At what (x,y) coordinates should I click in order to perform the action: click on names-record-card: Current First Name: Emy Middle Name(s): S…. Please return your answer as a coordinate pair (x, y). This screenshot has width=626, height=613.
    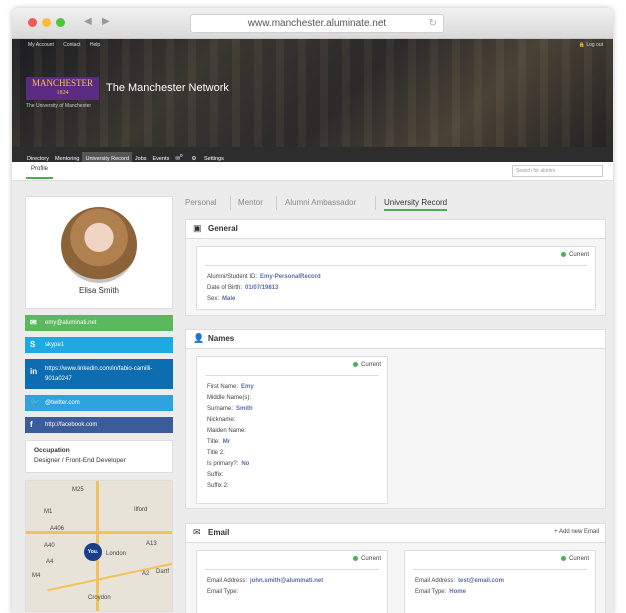
    Looking at the image, I should click on (292, 430).